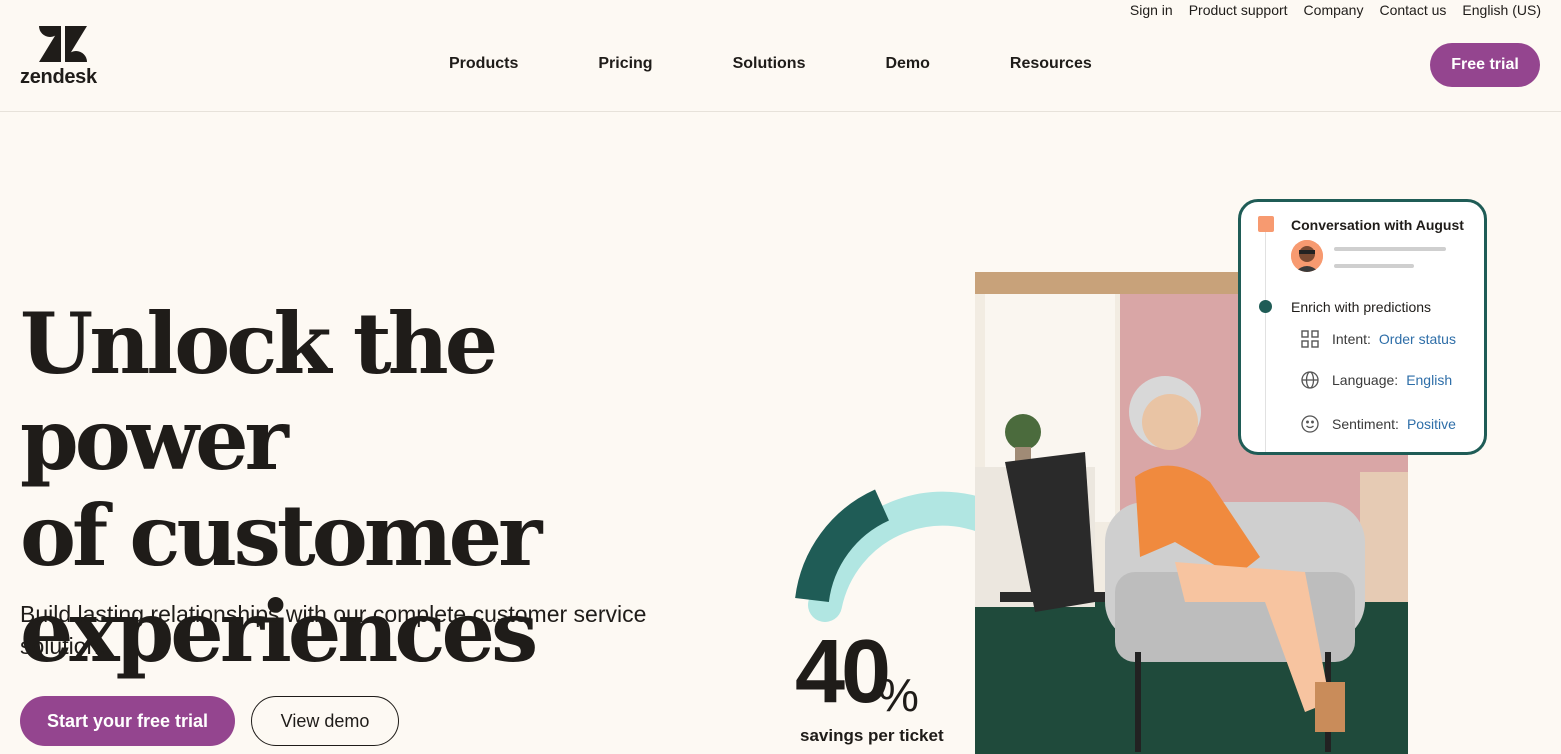 Image resolution: width=1561 pixels, height=754 pixels. I want to click on avatar, so click(1307, 256).